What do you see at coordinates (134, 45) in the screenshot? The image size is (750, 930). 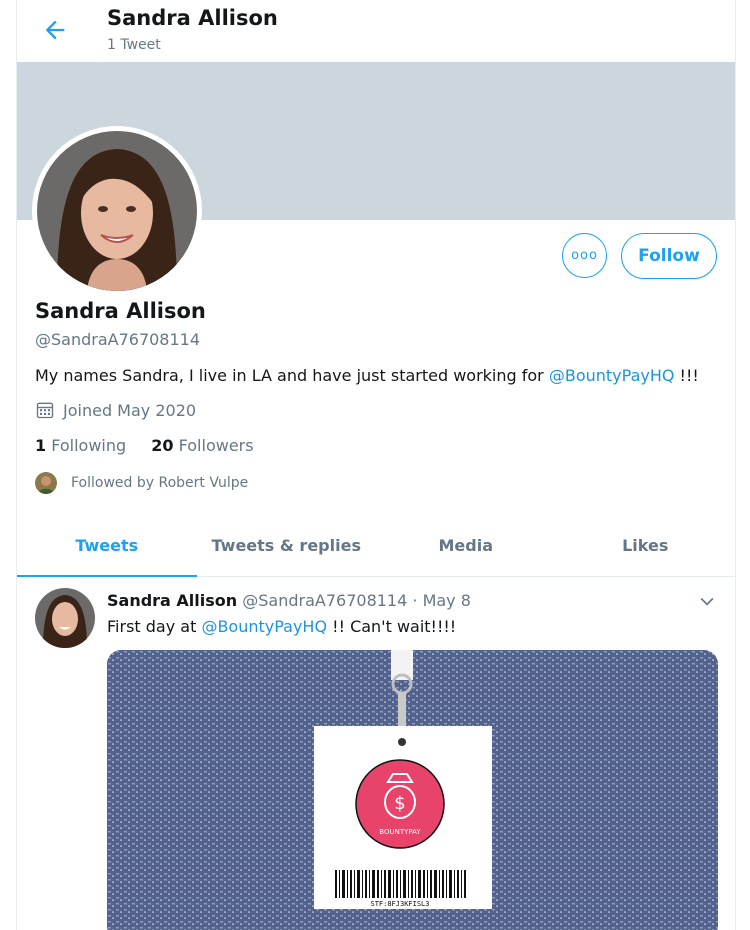 I see `header-tweet-count: 1 Tweet` at bounding box center [134, 45].